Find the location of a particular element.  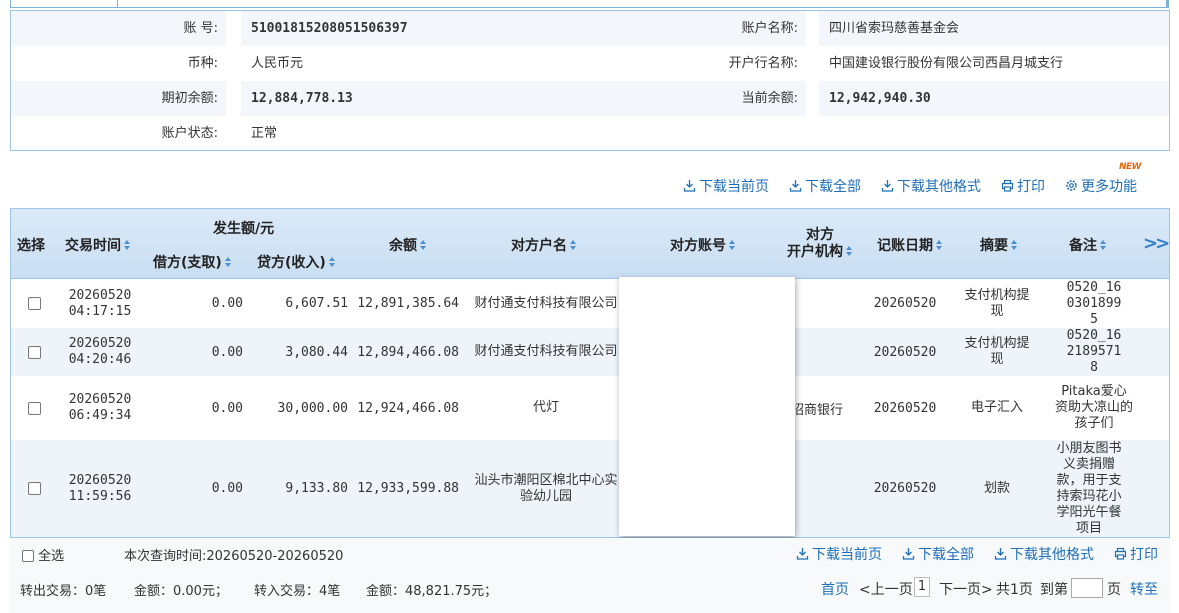

row-balance: 12,924,466.08 is located at coordinates (408, 408).